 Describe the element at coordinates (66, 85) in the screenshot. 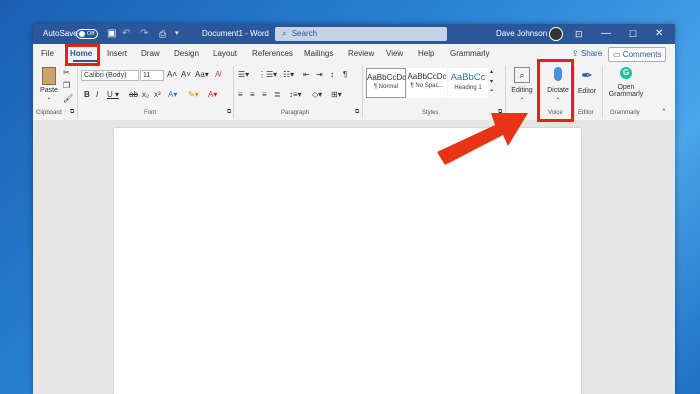

I see `copy-icon: ❐` at that location.